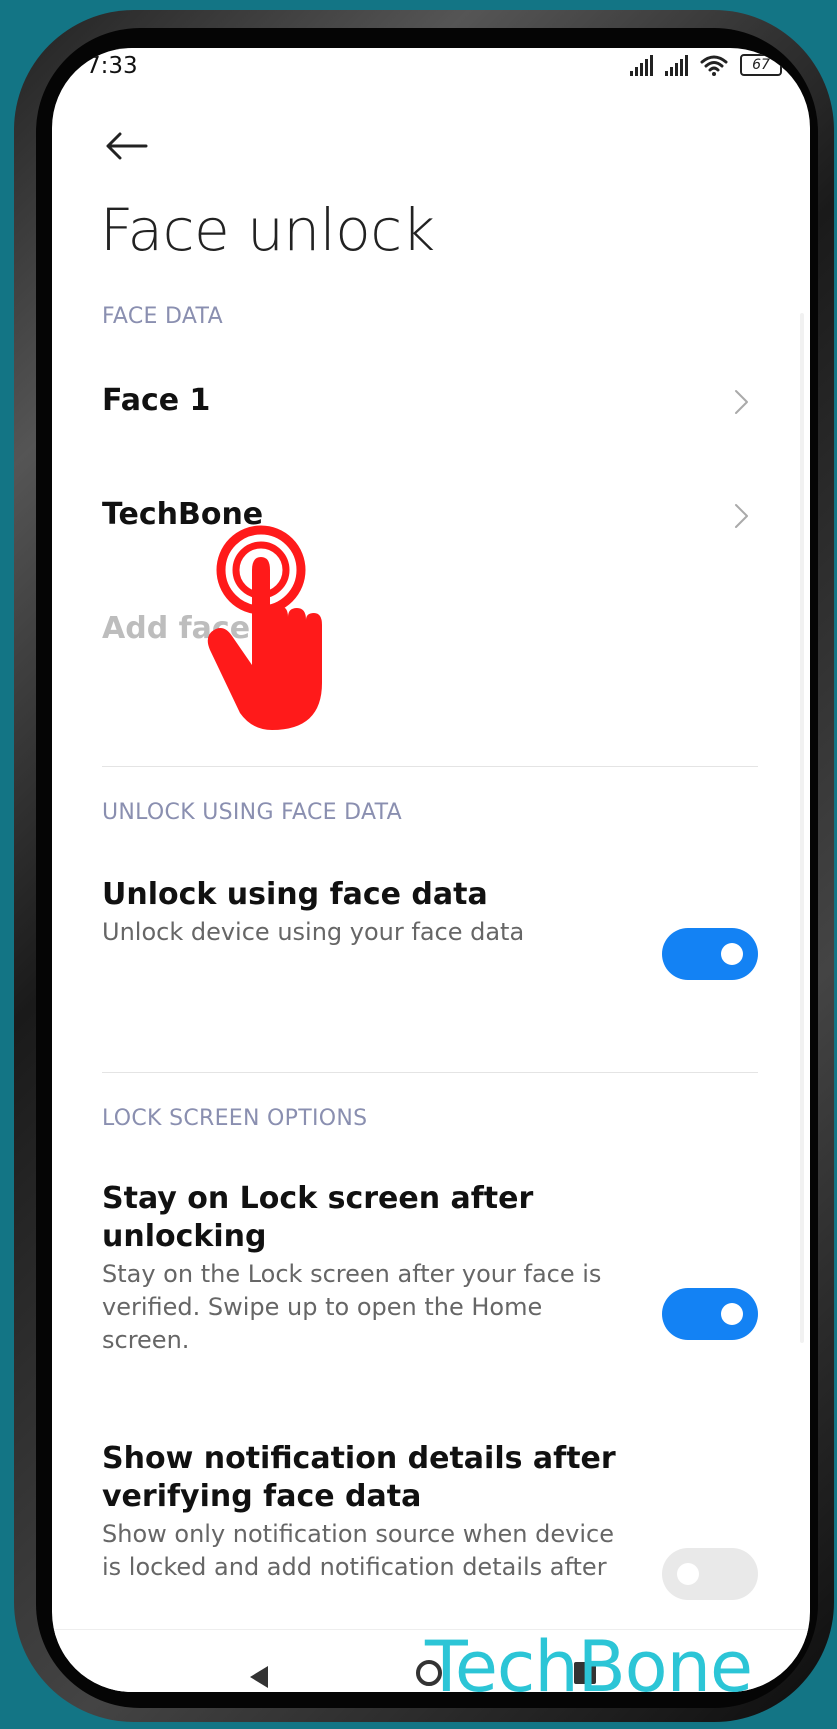 Image resolution: width=837 pixels, height=1729 pixels. I want to click on status-bar: 7:33 67, so click(431, 78).